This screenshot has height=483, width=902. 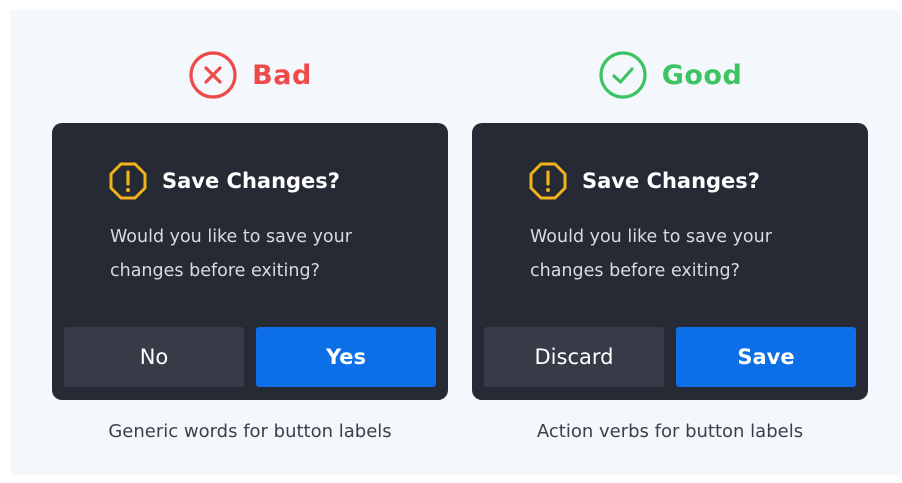 I want to click on x-circle-icon, so click(x=213, y=75).